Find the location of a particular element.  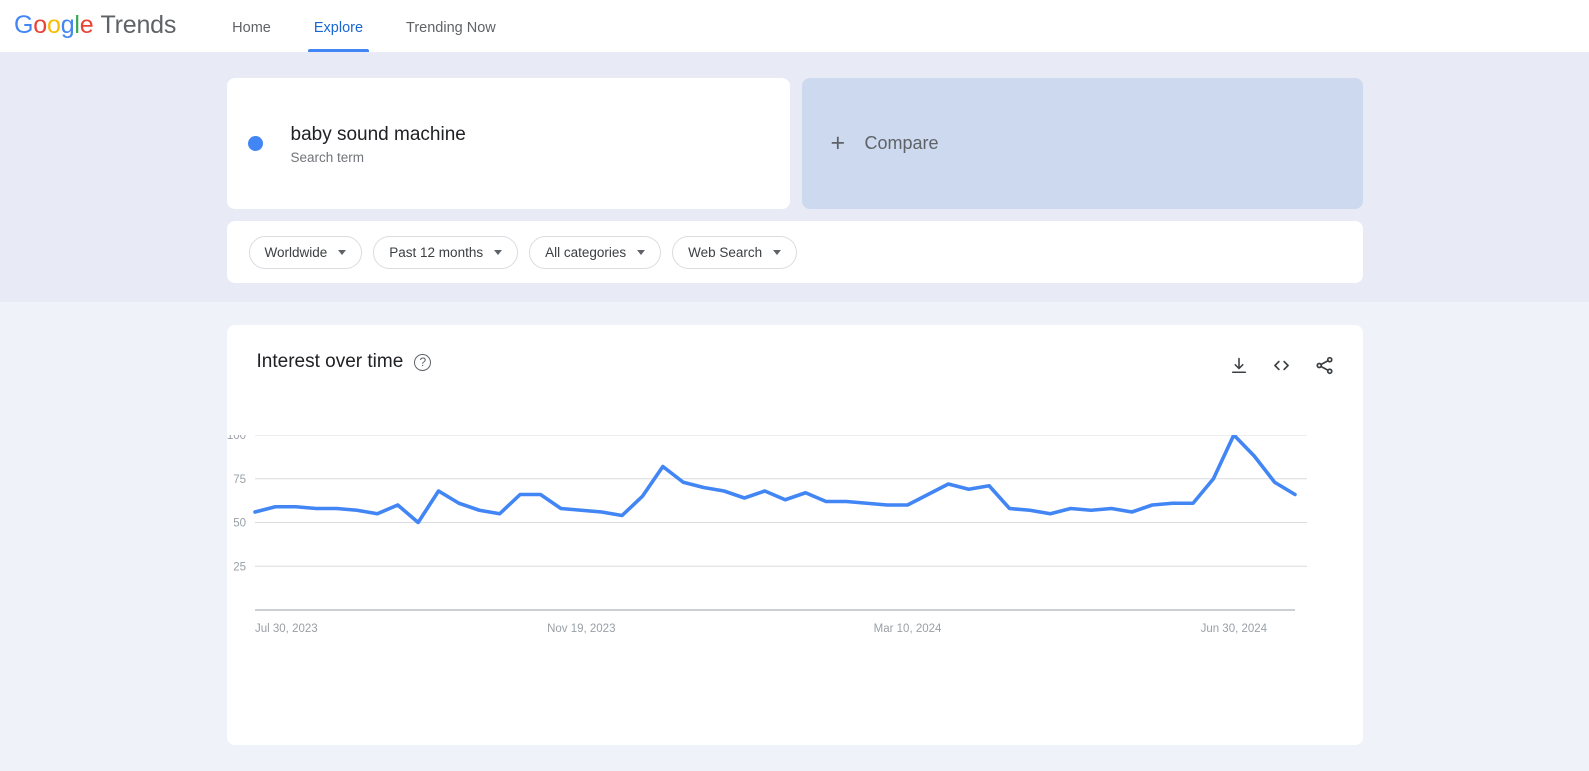

x-axis-tick-label: Mar 10, 2024 is located at coordinates (907, 629).